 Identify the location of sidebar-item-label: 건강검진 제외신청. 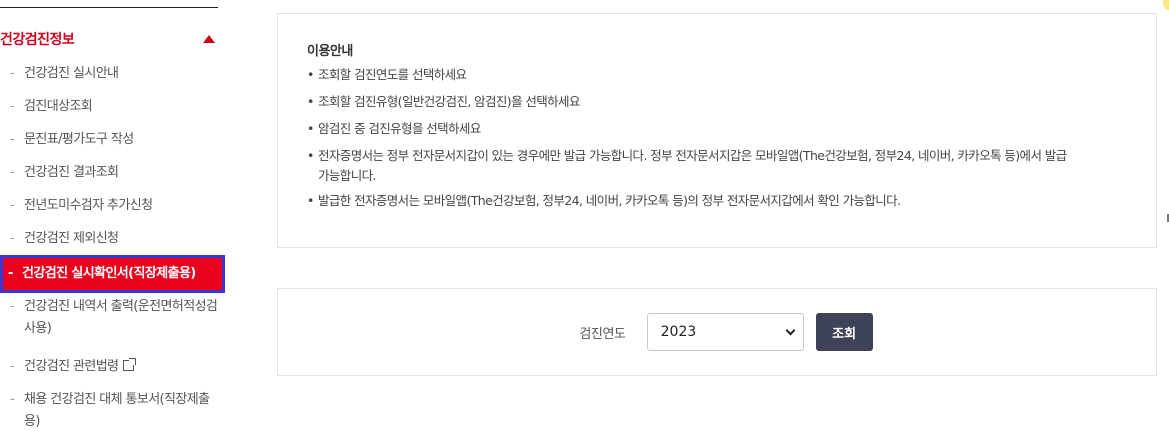
(71, 238).